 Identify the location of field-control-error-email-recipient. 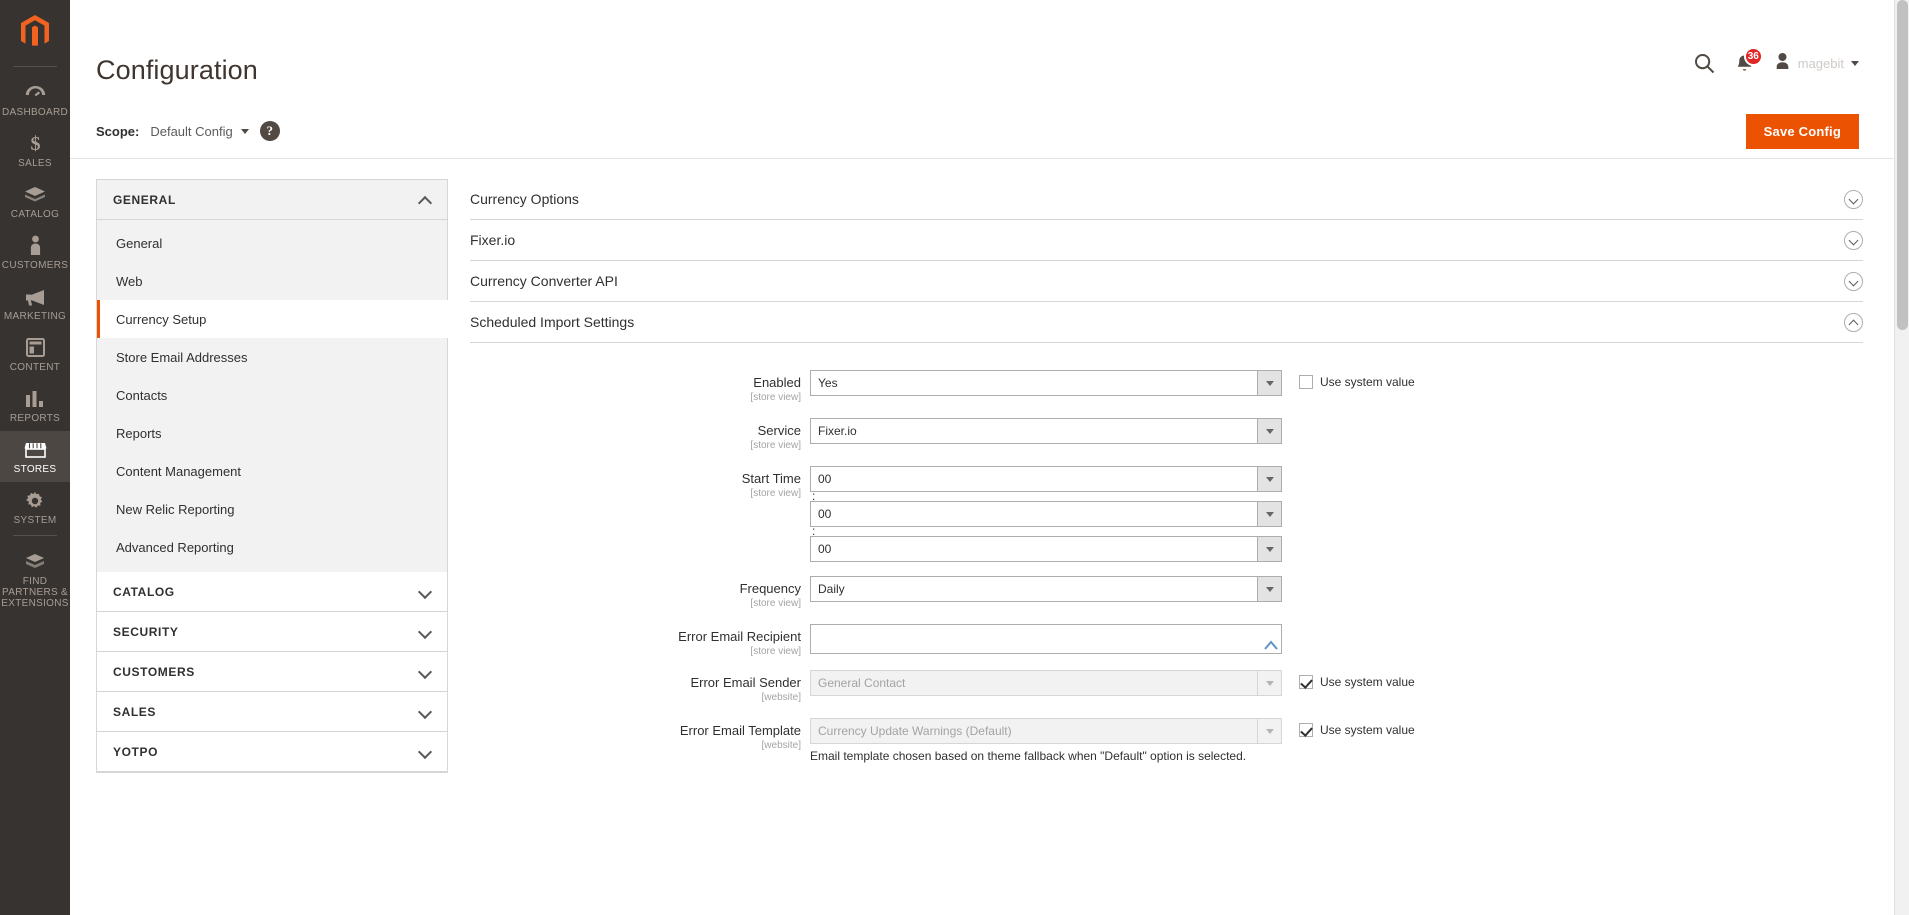
(1046, 639).